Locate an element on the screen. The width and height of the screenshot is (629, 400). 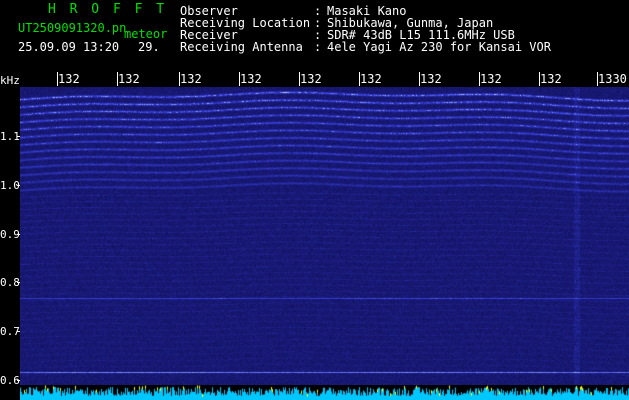
mode-label: meteor is located at coordinates (146, 34).